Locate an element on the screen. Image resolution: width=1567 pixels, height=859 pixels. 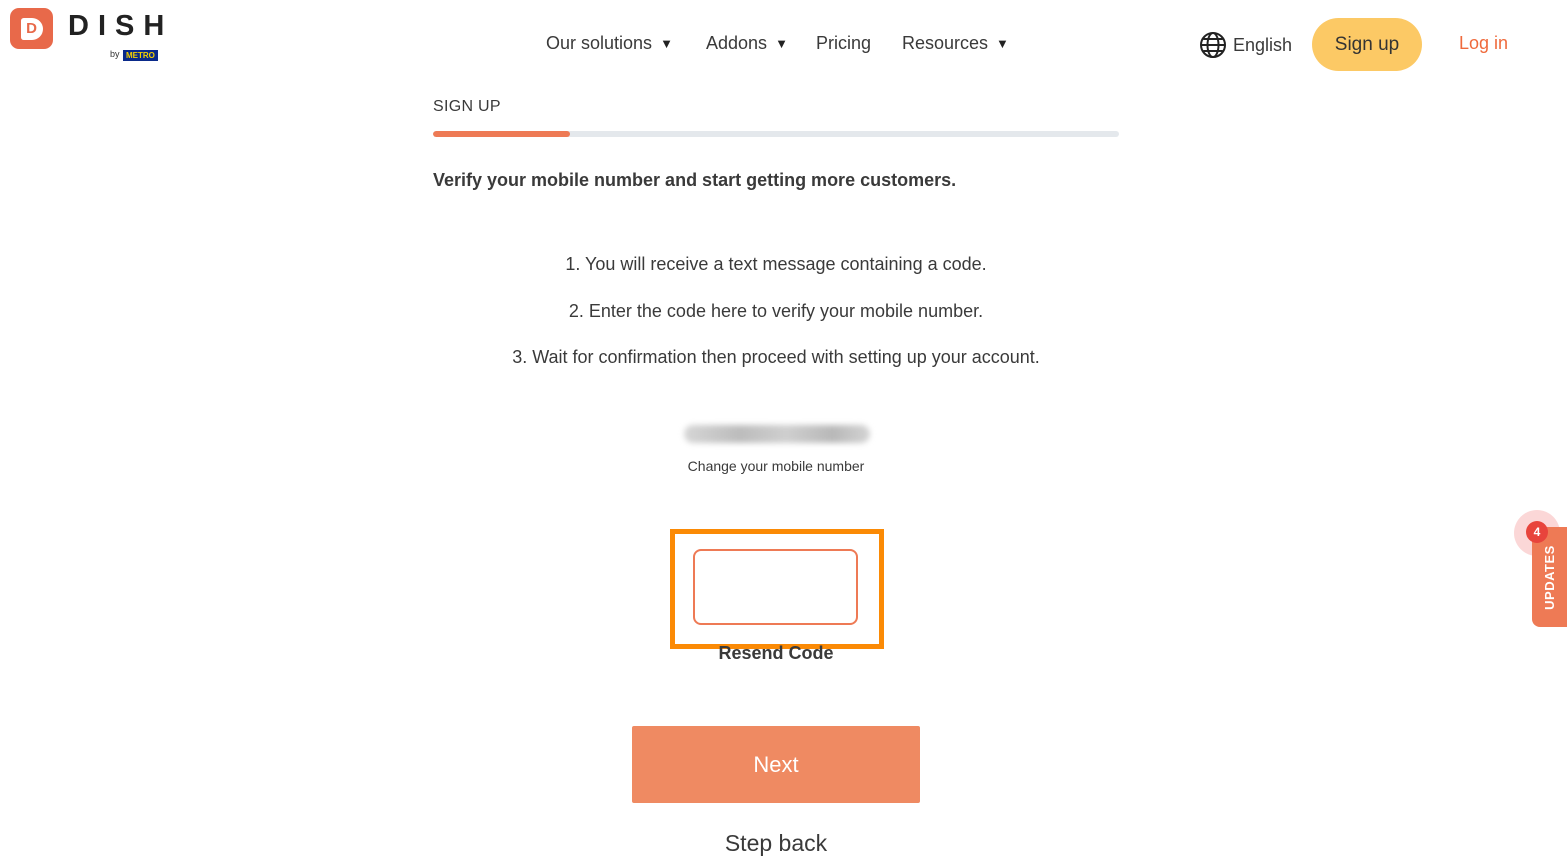
login-link: Log in is located at coordinates (1483, 43).